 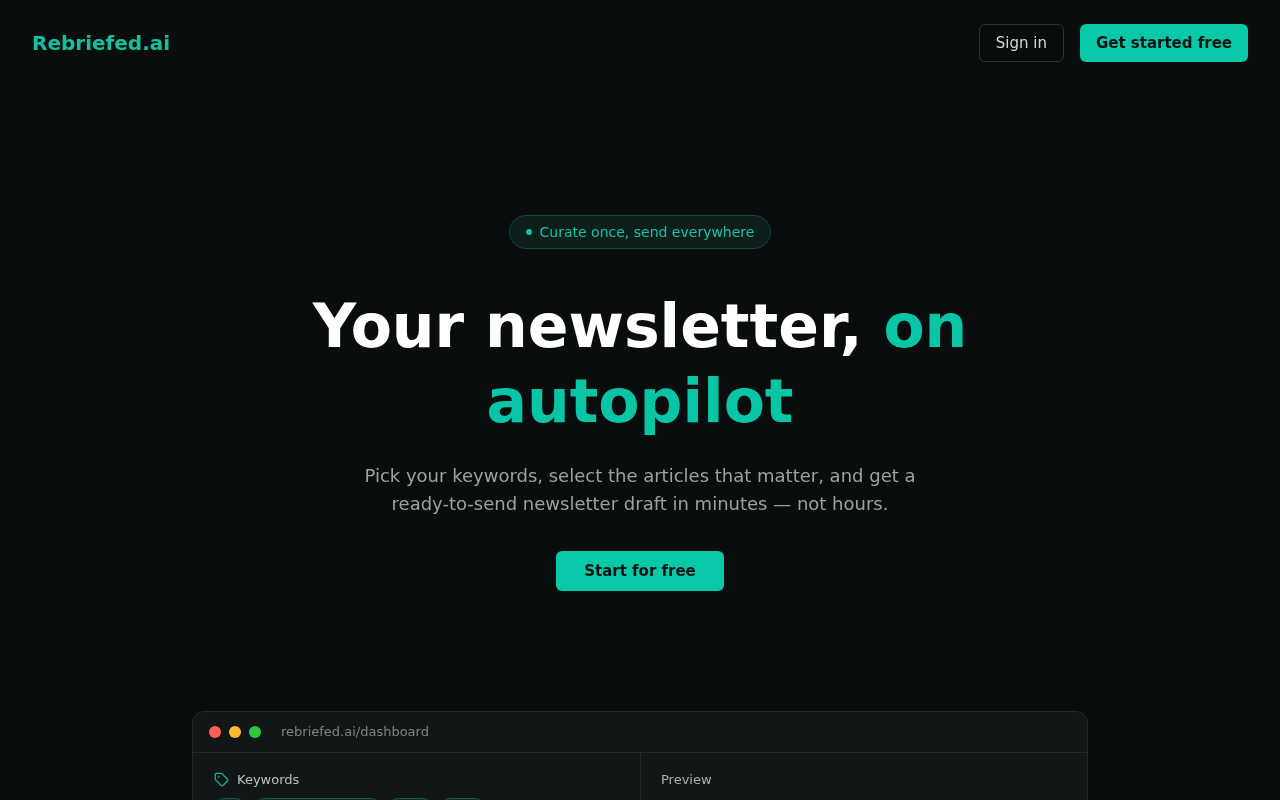 What do you see at coordinates (1021, 43) in the screenshot?
I see `sign-in-button: Sign in` at bounding box center [1021, 43].